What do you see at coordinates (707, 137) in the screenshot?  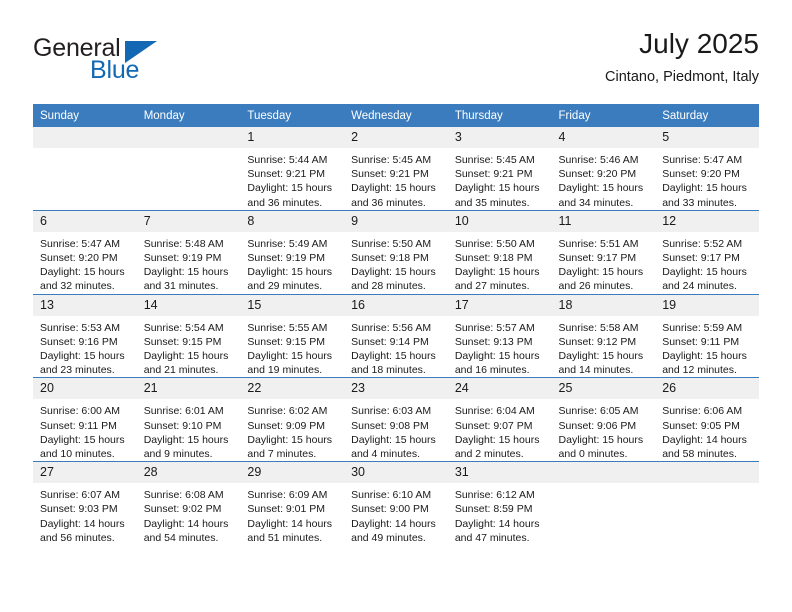 I see `day-number: 5` at bounding box center [707, 137].